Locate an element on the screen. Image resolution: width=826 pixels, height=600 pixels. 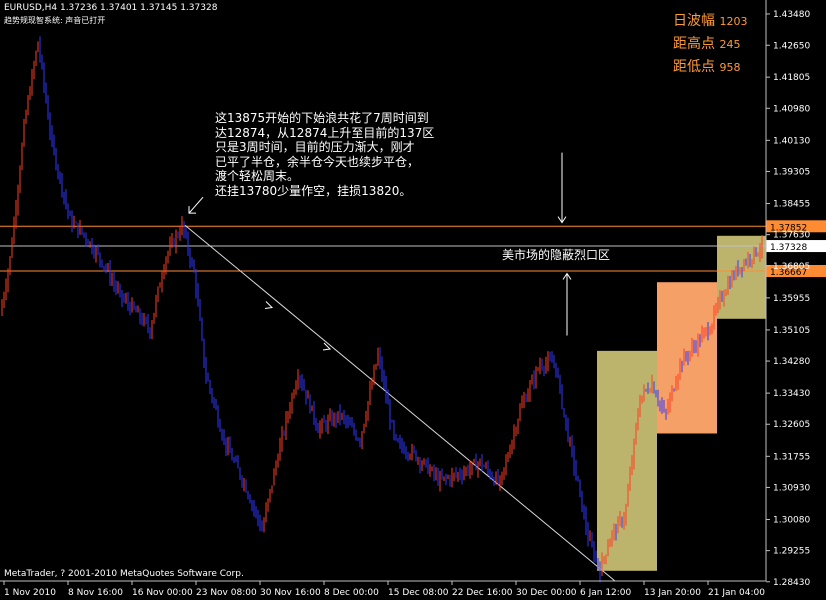
y-tick-label-1: 1.43480 is located at coordinates (791, 15).